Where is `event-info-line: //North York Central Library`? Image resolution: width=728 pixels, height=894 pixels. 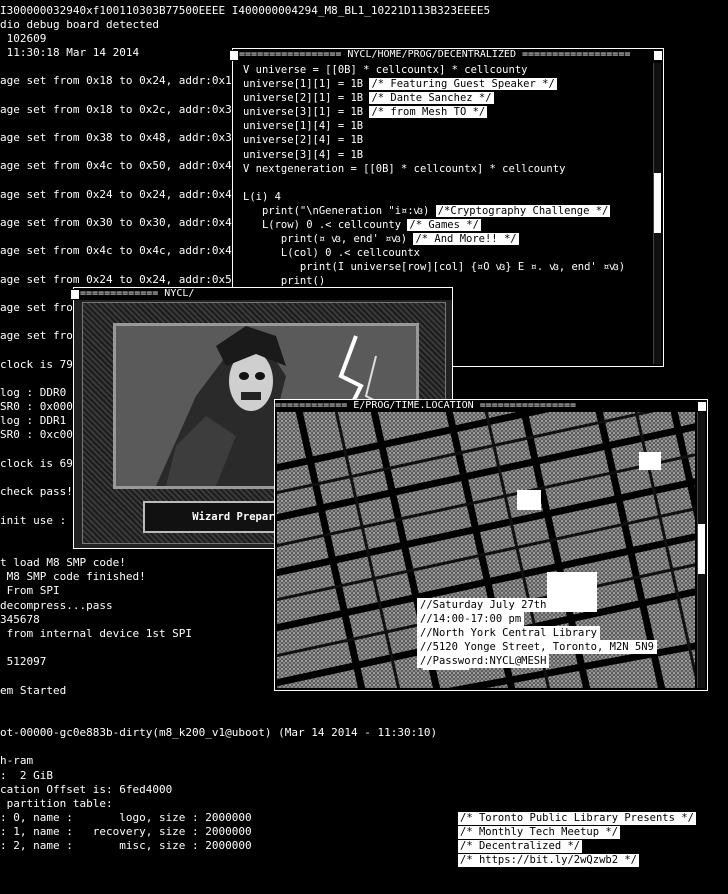 event-info-line: //North York Central Library is located at coordinates (509, 633).